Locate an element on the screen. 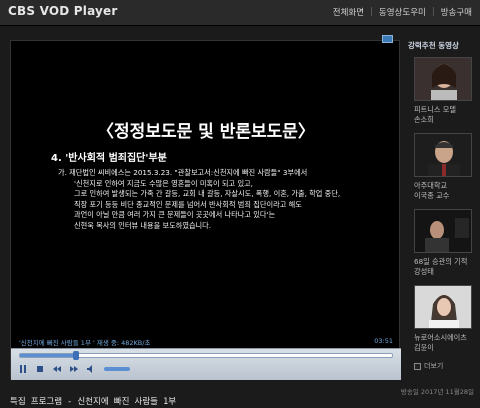  stop-icon is located at coordinates (40, 369).